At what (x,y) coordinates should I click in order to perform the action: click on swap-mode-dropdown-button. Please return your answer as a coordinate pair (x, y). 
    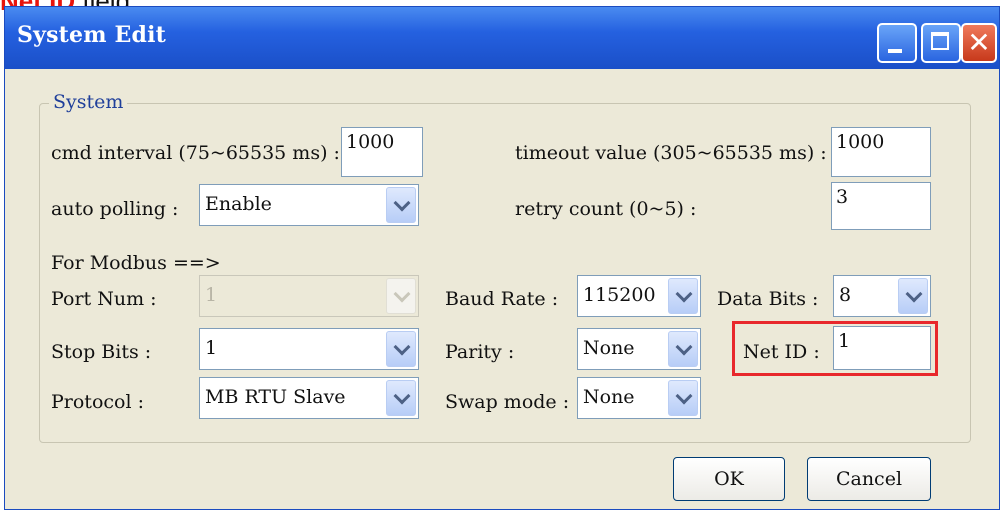
    Looking at the image, I should click on (683, 398).